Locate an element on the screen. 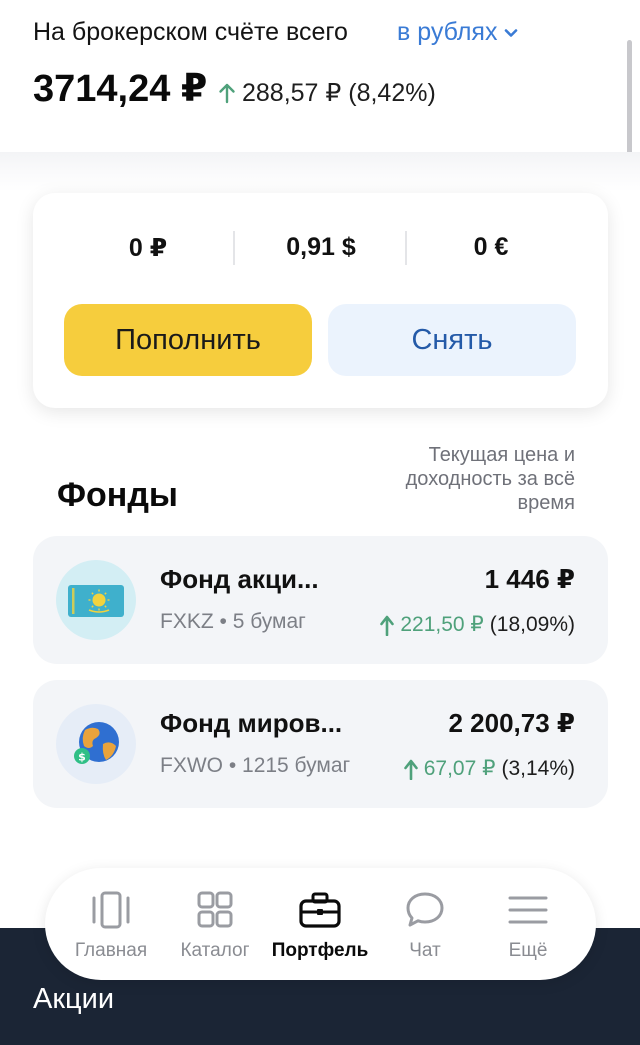 The width and height of the screenshot is (640, 1045). globe-icon: $ is located at coordinates (96, 744).